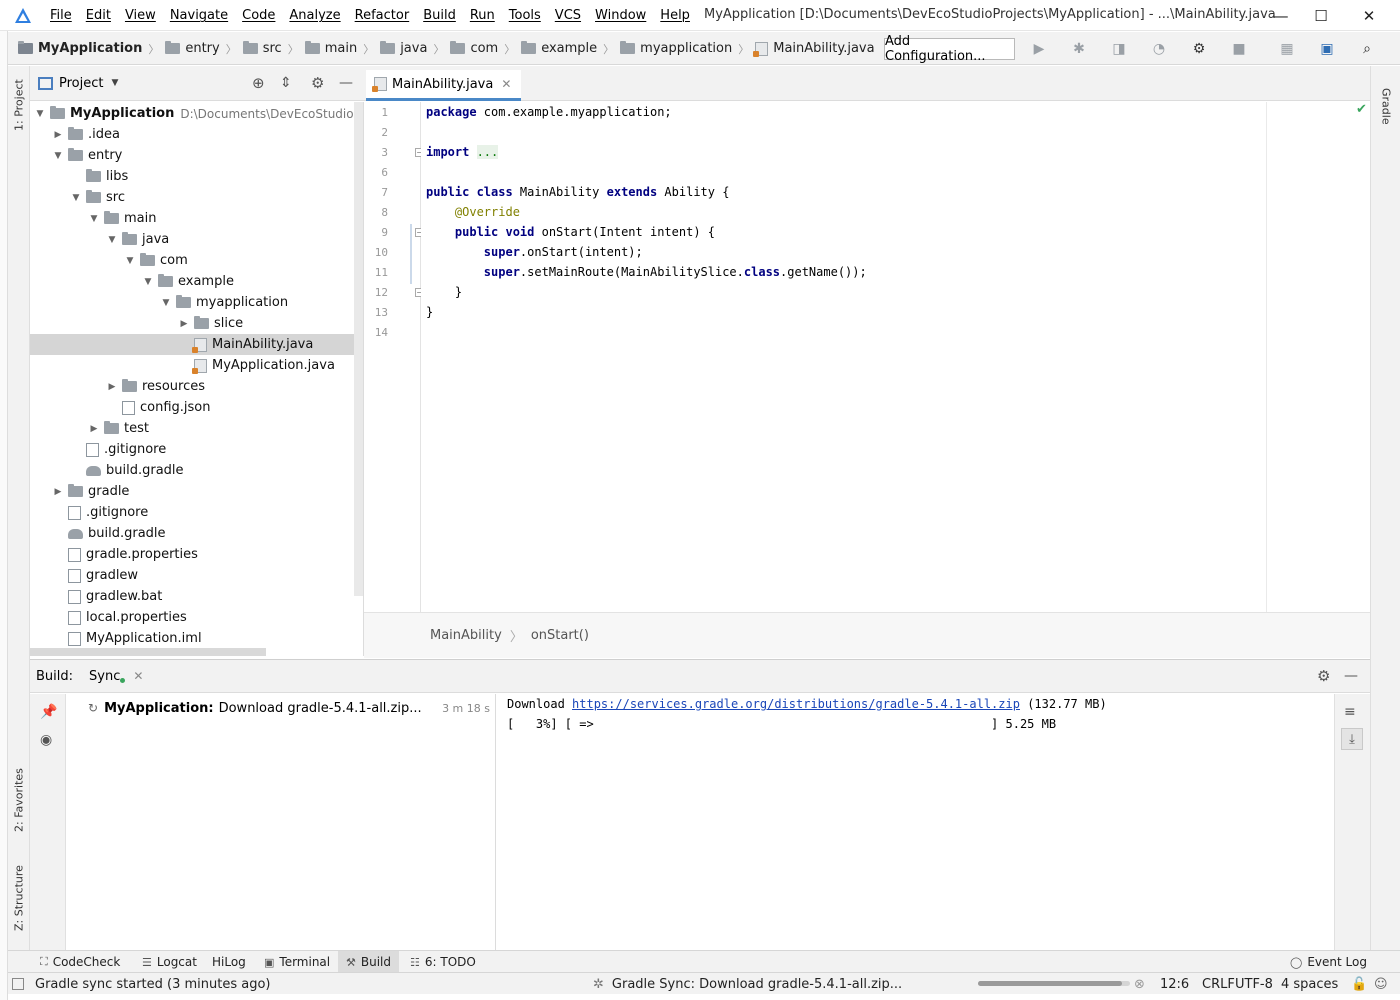  I want to click on menu-code: Code, so click(262, 15).